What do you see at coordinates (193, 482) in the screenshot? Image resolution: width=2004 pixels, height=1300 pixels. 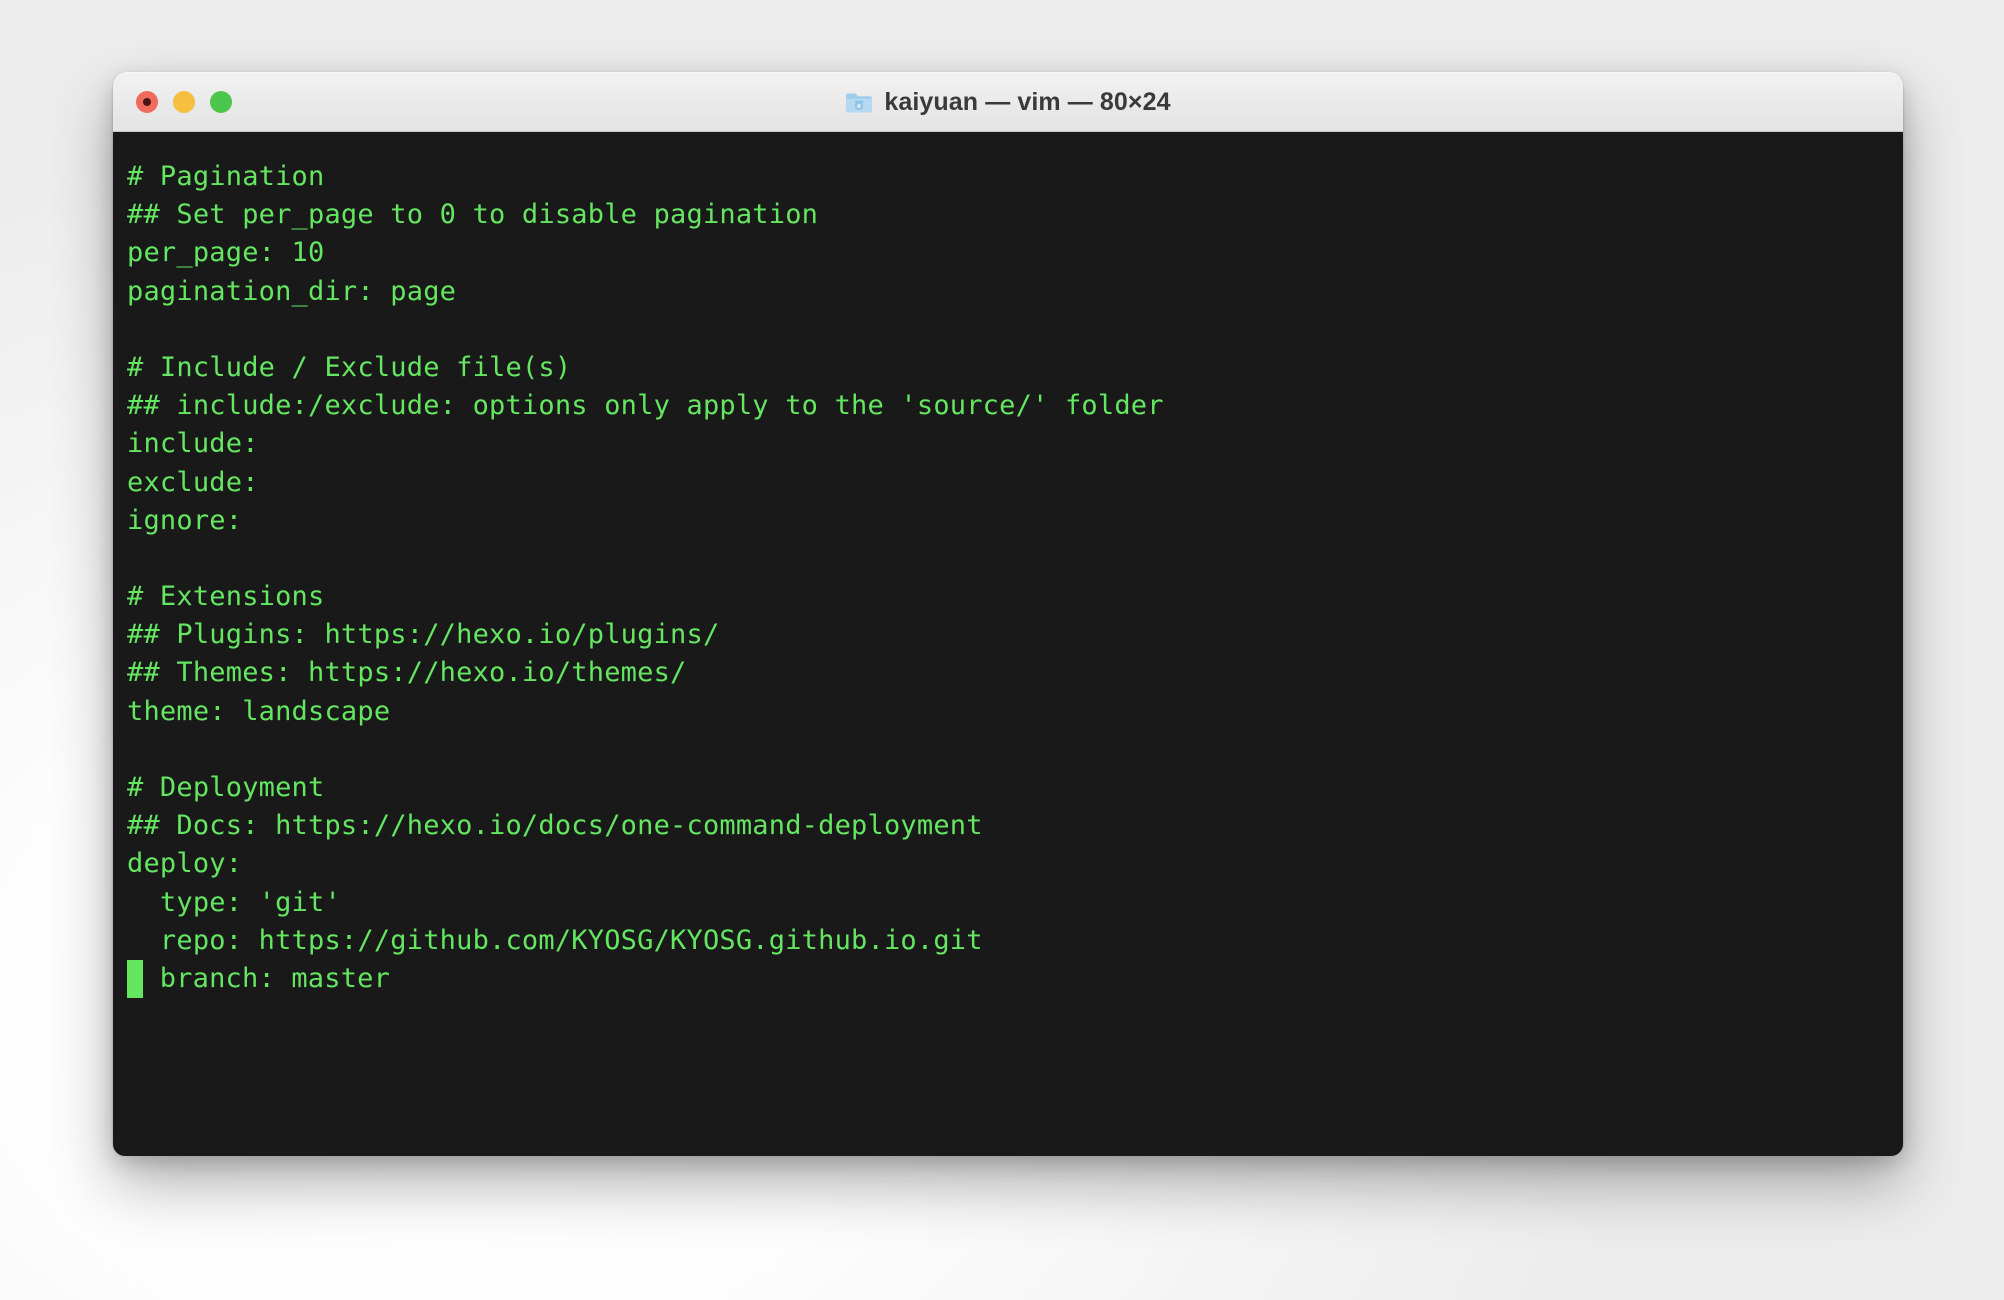 I see `terminal-line: exclude:` at bounding box center [193, 482].